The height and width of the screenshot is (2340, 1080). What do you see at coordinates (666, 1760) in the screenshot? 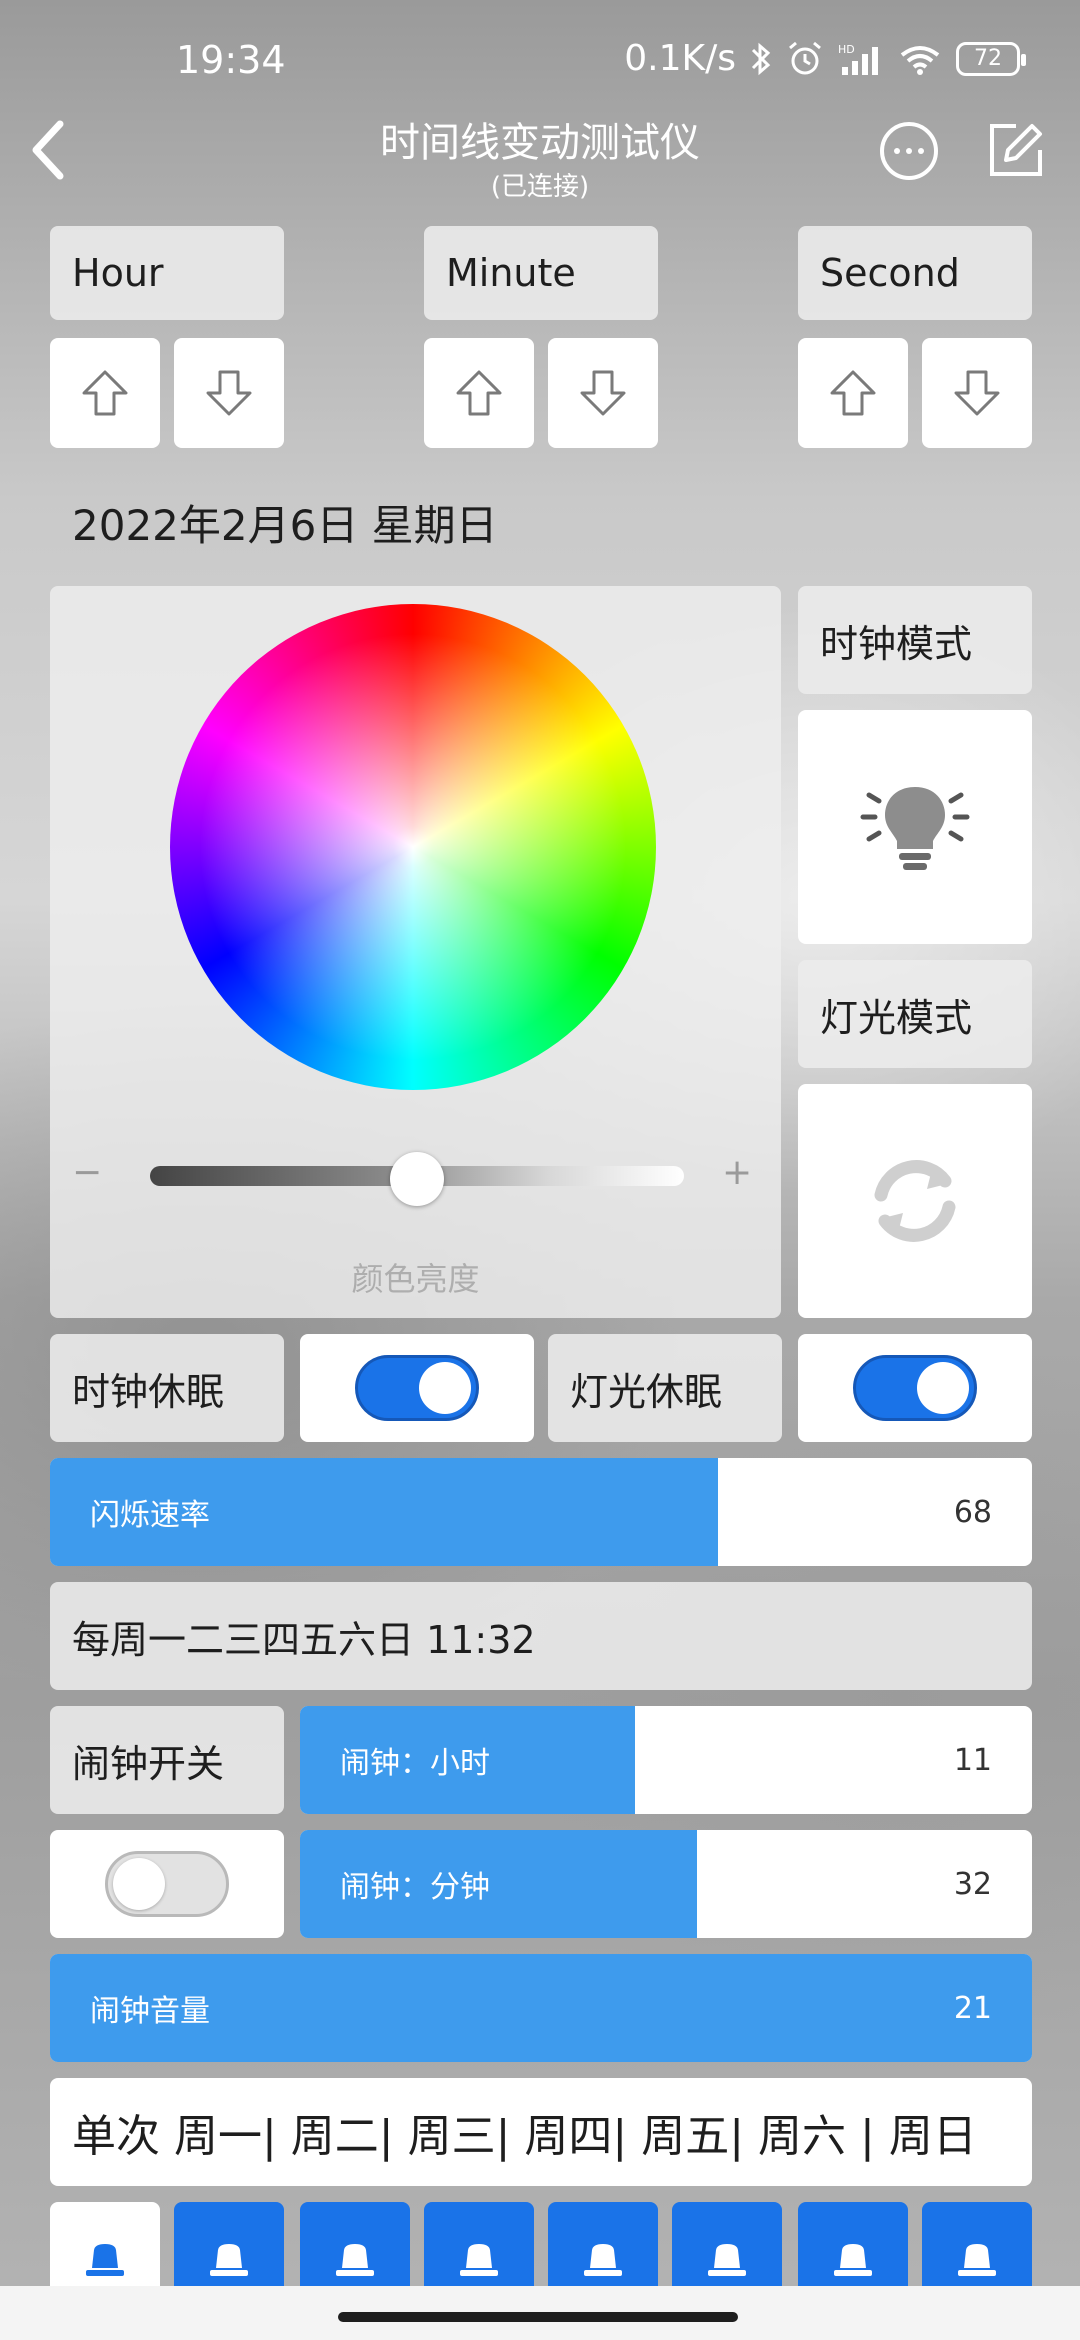
I see `alarm-hour-slider: 闹钟：小时 11` at bounding box center [666, 1760].